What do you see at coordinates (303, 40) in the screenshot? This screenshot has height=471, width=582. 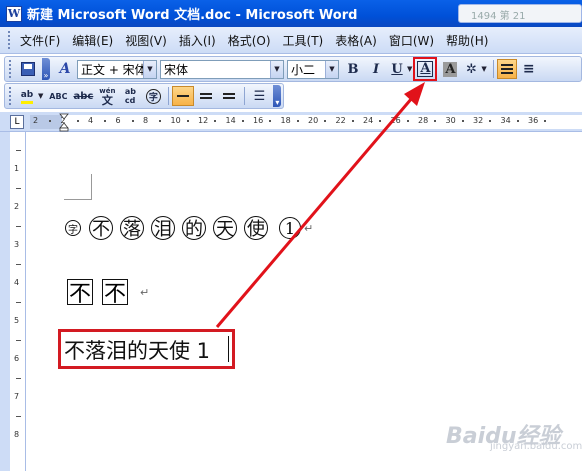 I see `menu-tools: 工具(T)` at bounding box center [303, 40].